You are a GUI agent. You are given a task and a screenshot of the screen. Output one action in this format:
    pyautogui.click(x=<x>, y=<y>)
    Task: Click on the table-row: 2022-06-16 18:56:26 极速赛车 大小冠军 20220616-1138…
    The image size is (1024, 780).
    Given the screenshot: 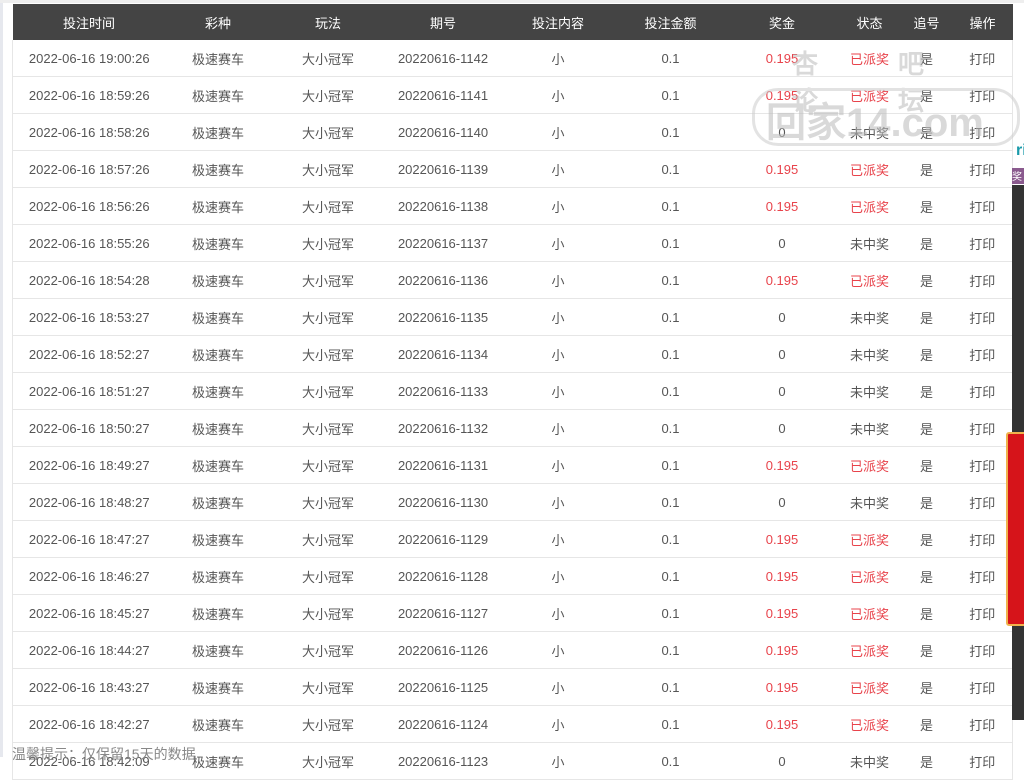 What is the action you would take?
    pyautogui.click(x=512, y=206)
    